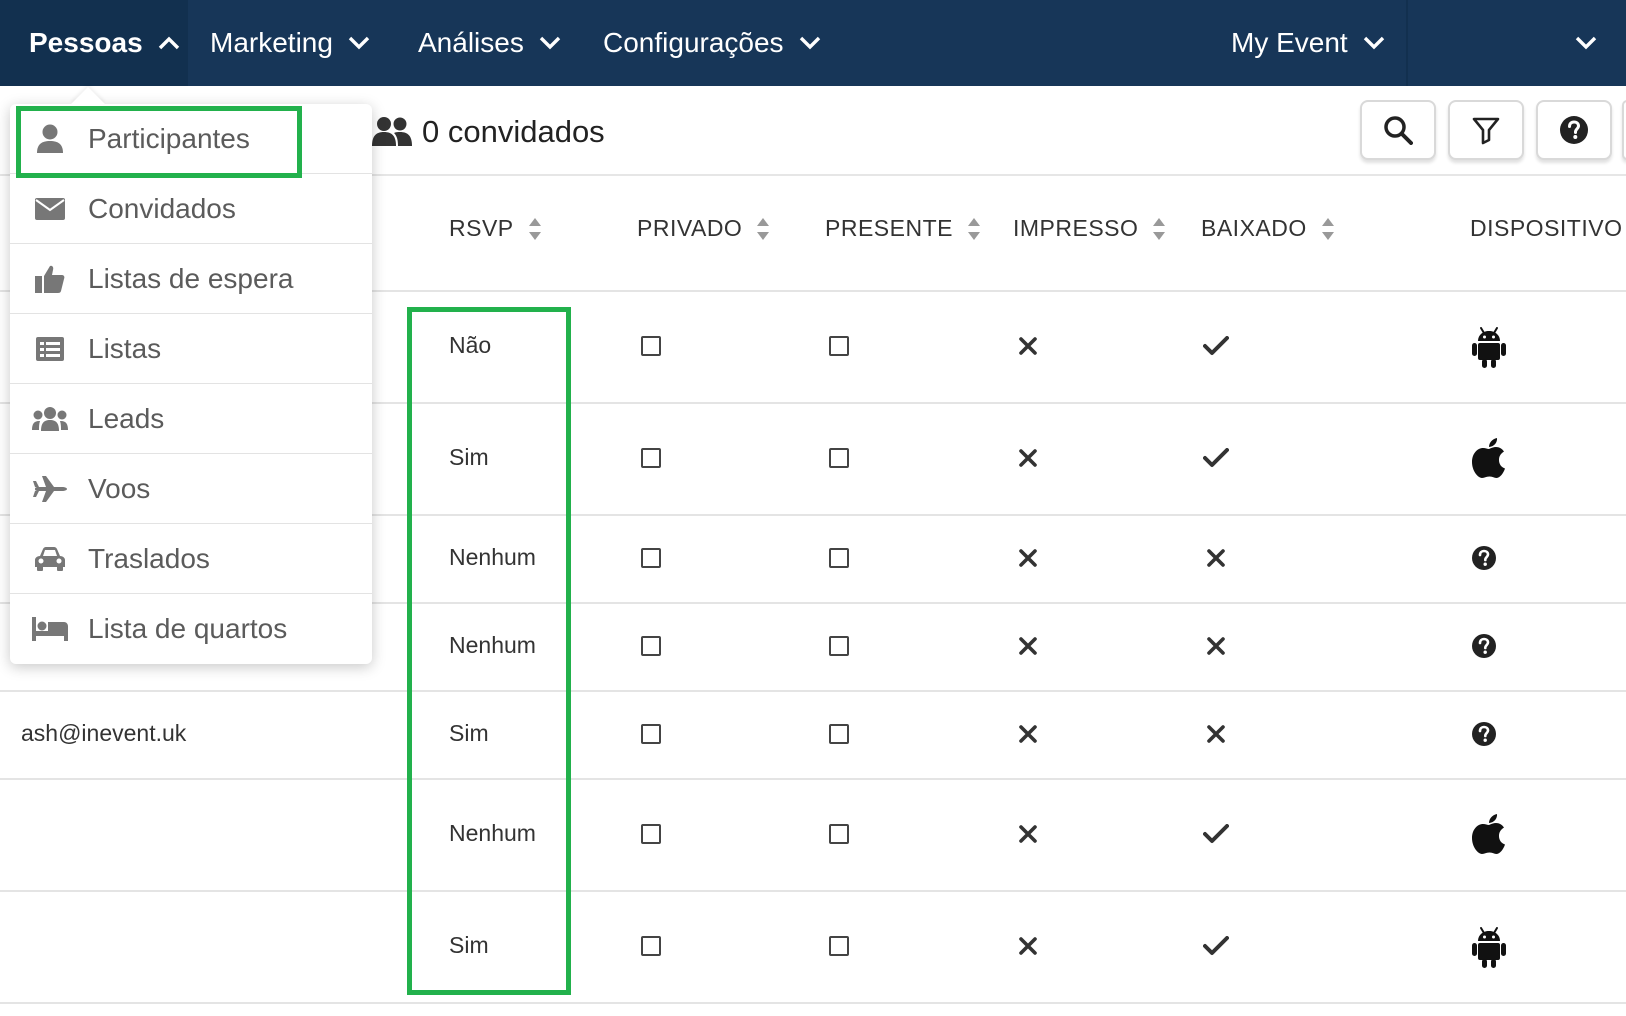 This screenshot has height=1016, width=1626. I want to click on nav-analises-label: Análises, so click(471, 42).